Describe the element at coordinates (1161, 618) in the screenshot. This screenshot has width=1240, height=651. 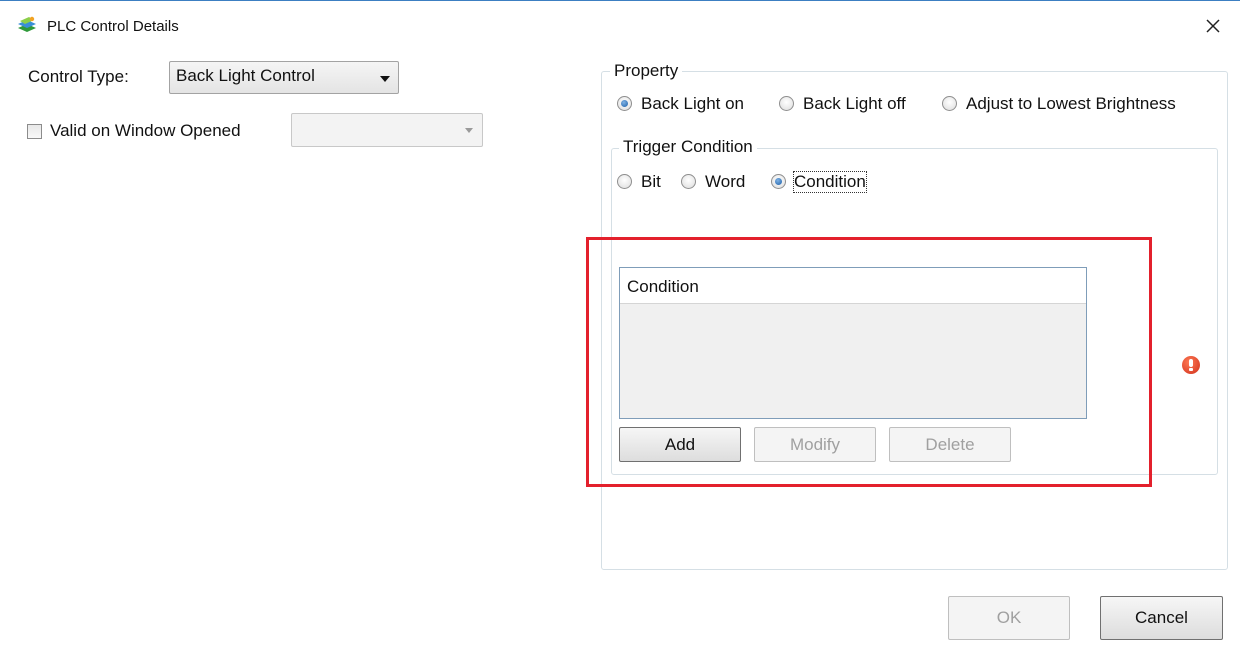
I see `cancel-button: Cancel` at that location.